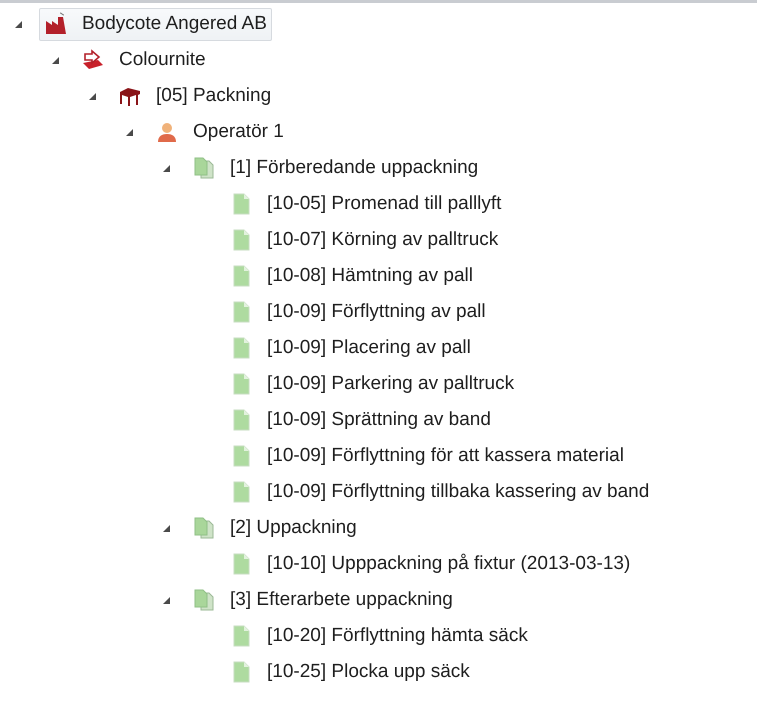 This screenshot has height=704, width=757. What do you see at coordinates (56, 24) in the screenshot?
I see `factory-icon` at bounding box center [56, 24].